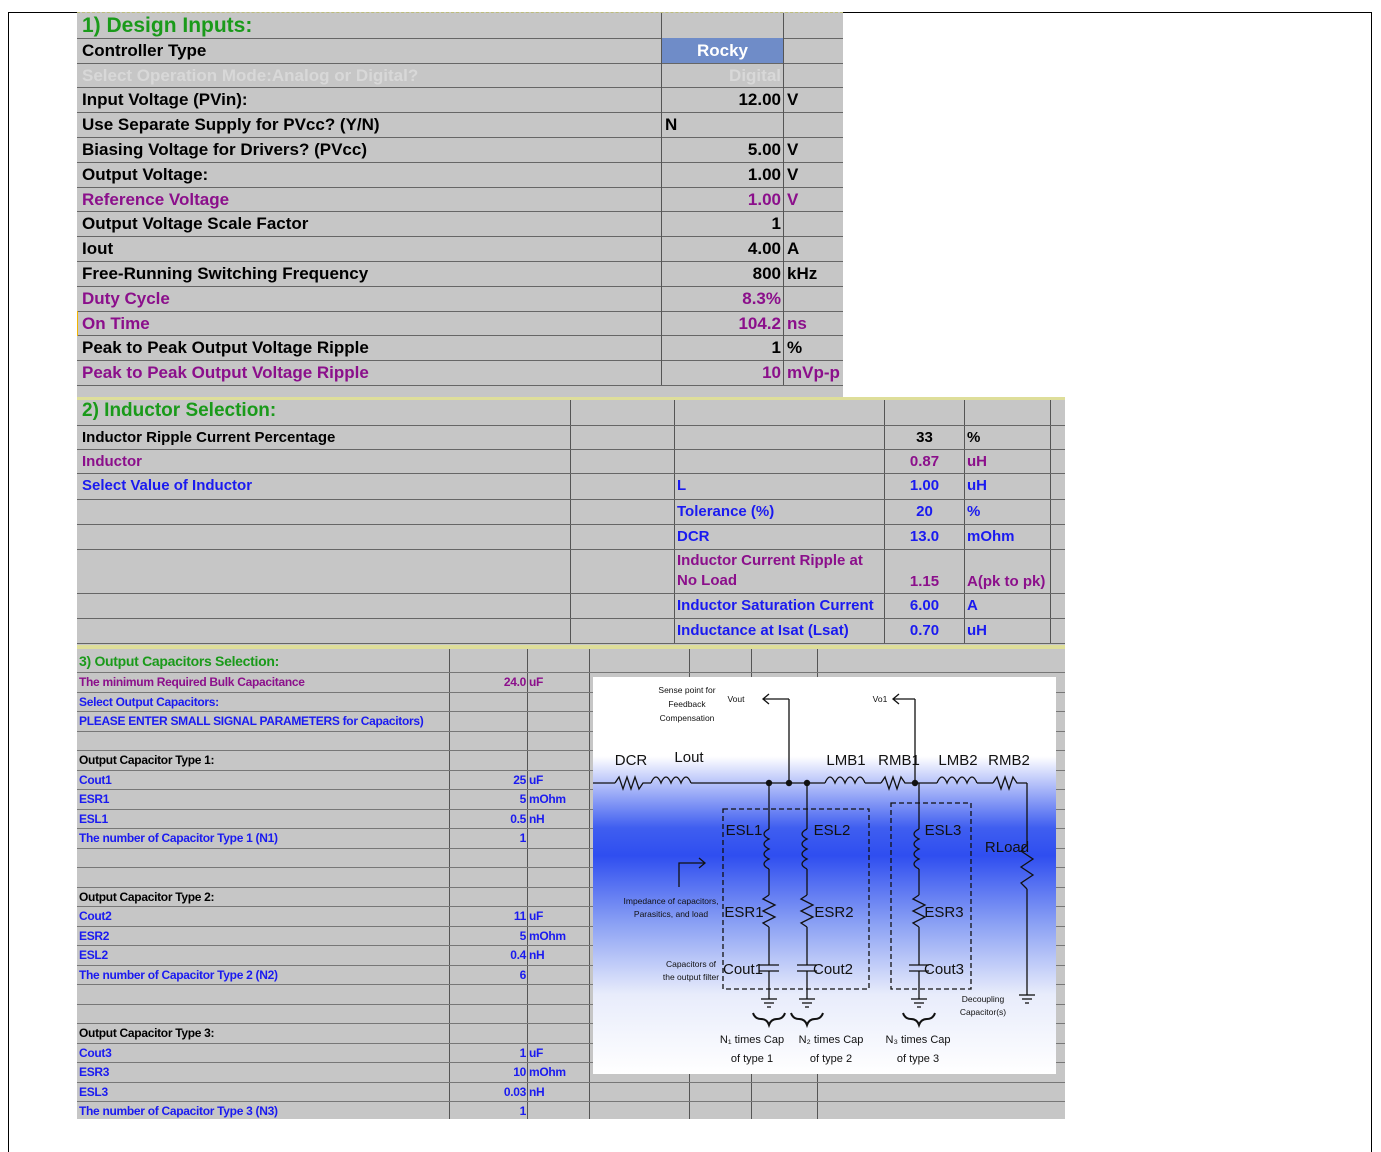 The width and height of the screenshot is (1381, 1152). What do you see at coordinates (489, 1072) in the screenshot?
I see `capacitor-value: 10` at bounding box center [489, 1072].